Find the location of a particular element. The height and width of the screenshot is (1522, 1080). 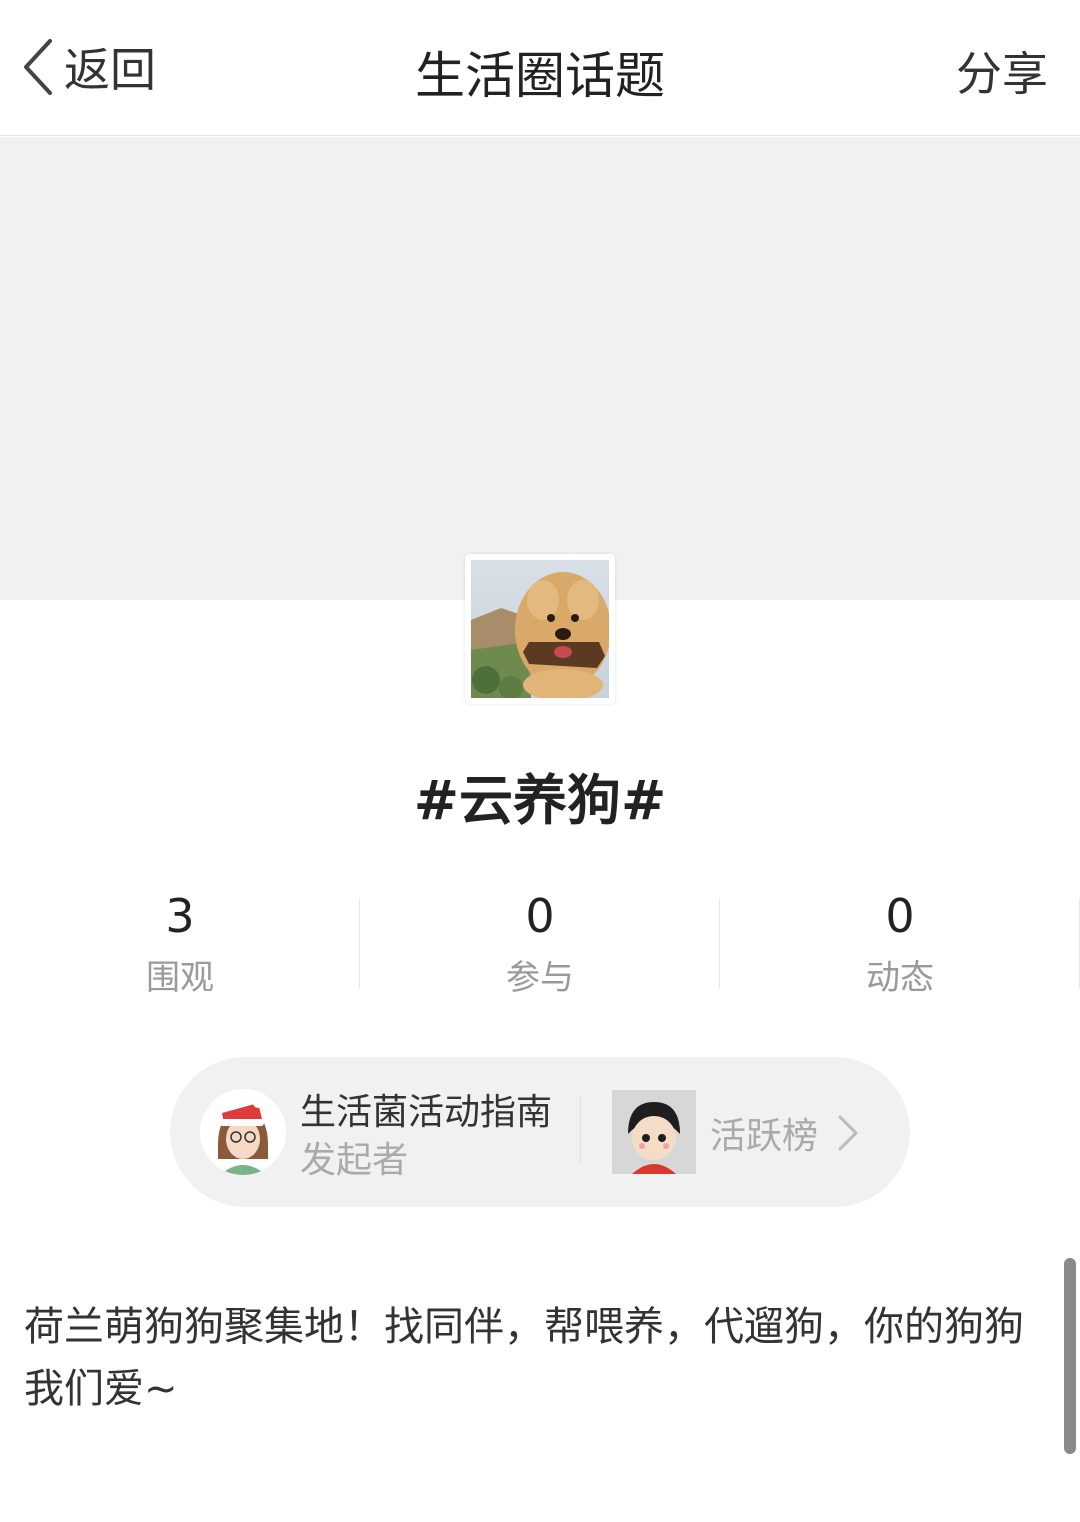

topic-stats: 3 围观 0 参与 0 动态 is located at coordinates (540, 943).